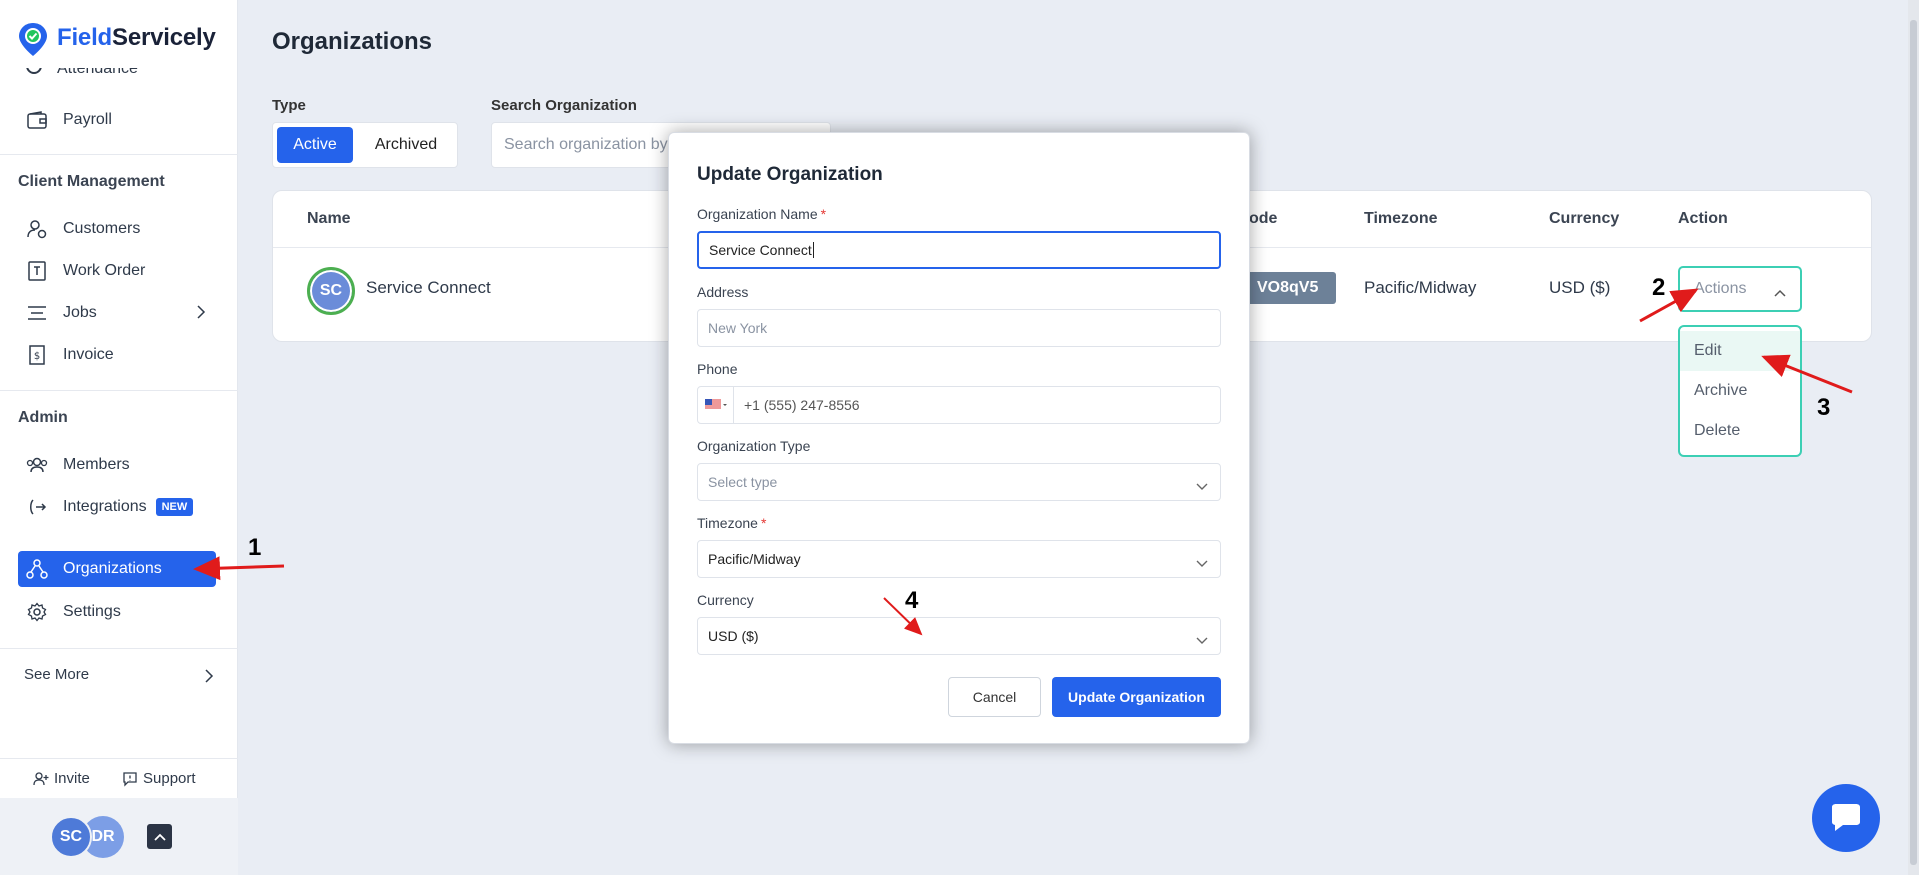  What do you see at coordinates (174, 507) in the screenshot?
I see `new-badge: NEW` at bounding box center [174, 507].